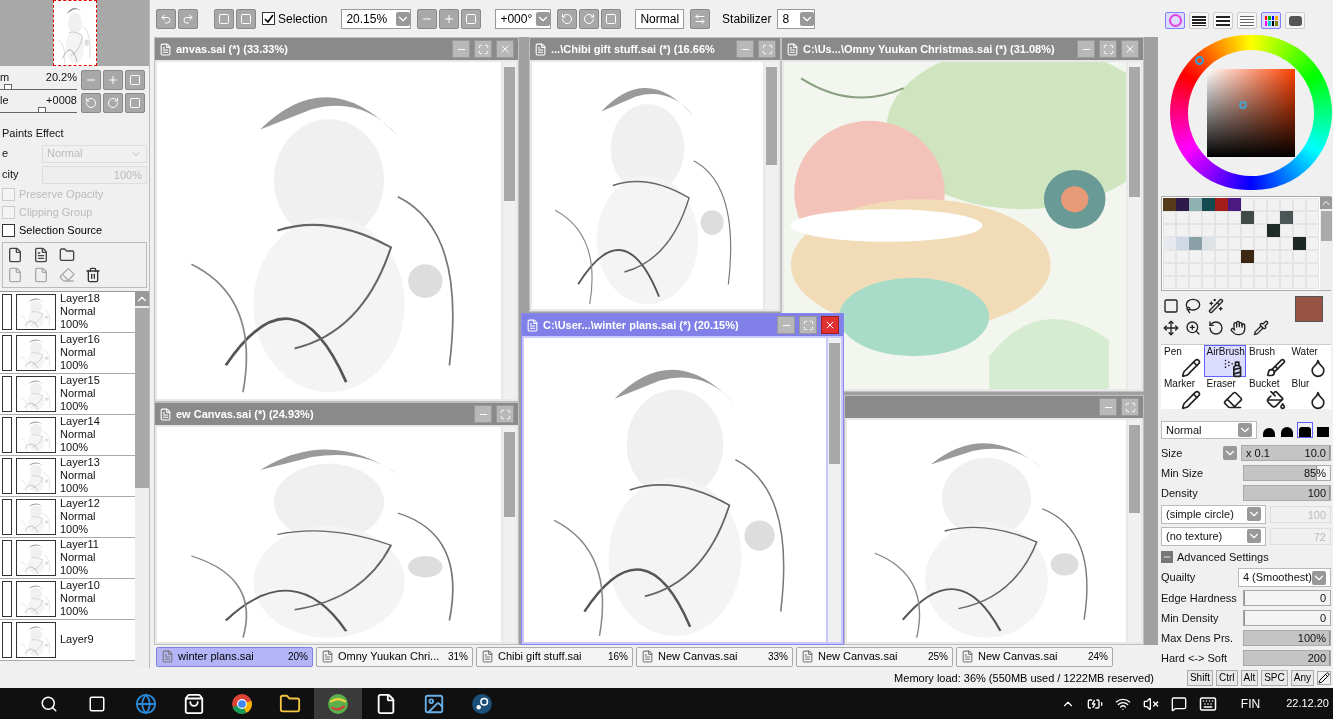 The image size is (1333, 719). What do you see at coordinates (1213, 514) in the screenshot?
I see `brush-dropdown: (simple circle)` at bounding box center [1213, 514].